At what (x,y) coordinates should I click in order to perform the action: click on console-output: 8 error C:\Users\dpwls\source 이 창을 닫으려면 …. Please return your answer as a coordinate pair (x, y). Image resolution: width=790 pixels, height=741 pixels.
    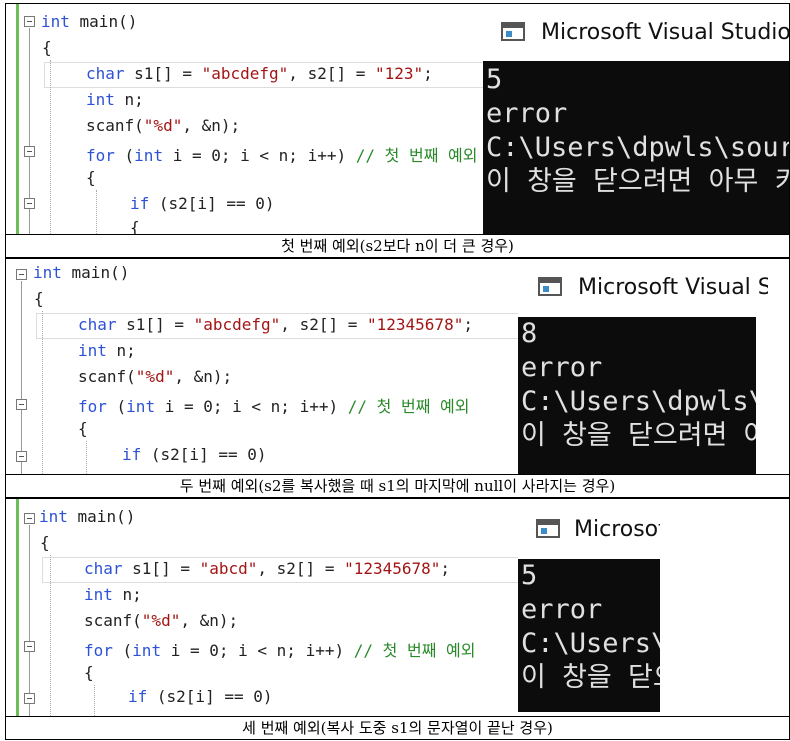
    Looking at the image, I should click on (637, 395).